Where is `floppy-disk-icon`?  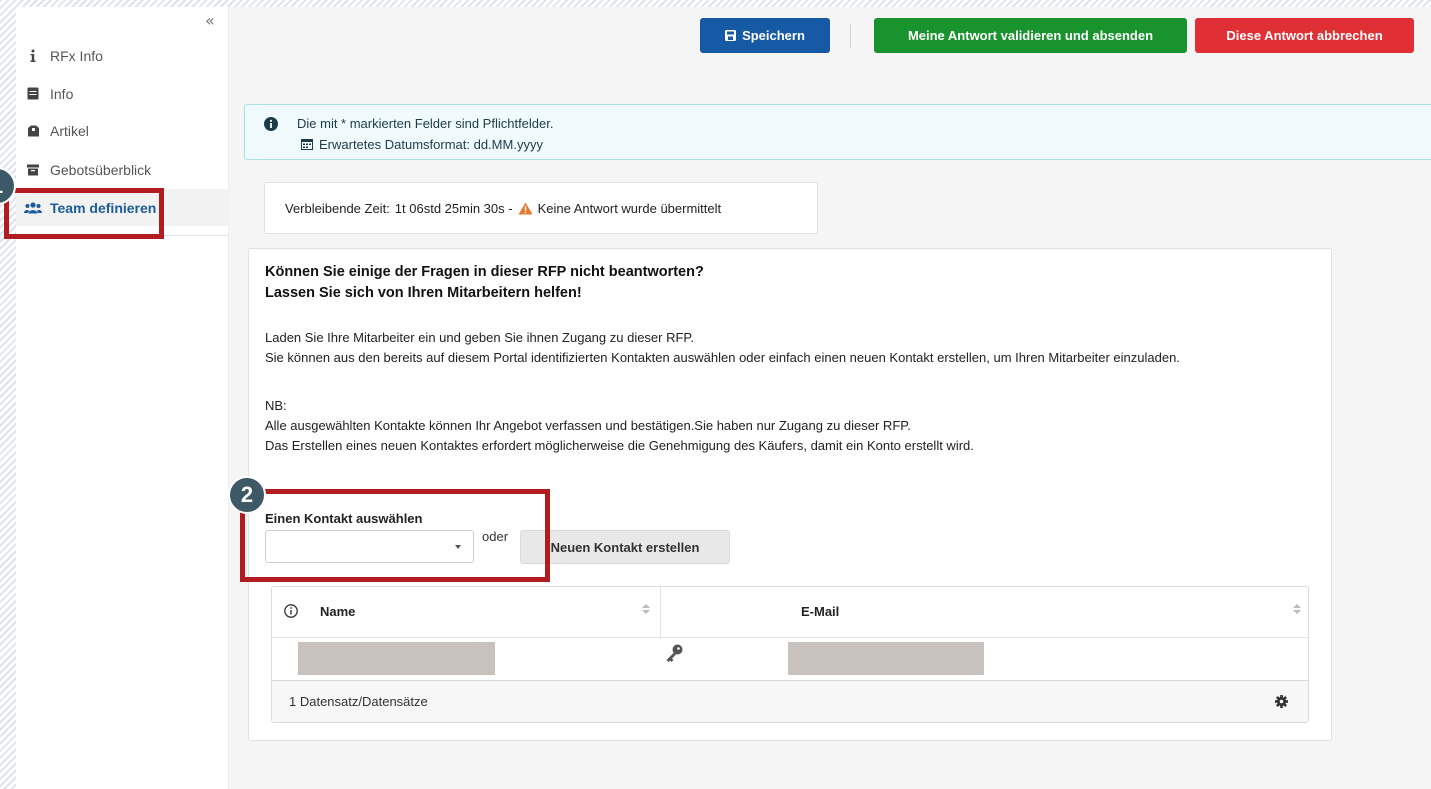 floppy-disk-icon is located at coordinates (731, 35).